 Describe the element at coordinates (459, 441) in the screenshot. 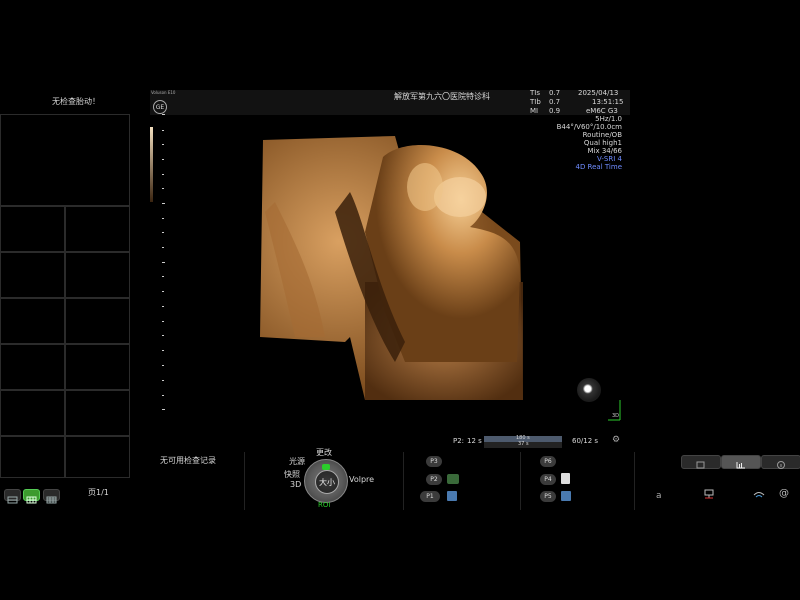

I see `cine-left-label: P2:` at that location.